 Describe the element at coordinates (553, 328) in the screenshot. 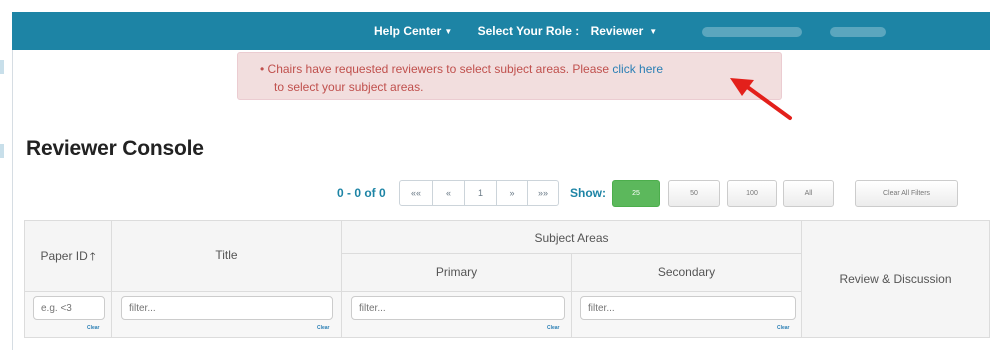

I see `primary-clear-link: Clear` at that location.